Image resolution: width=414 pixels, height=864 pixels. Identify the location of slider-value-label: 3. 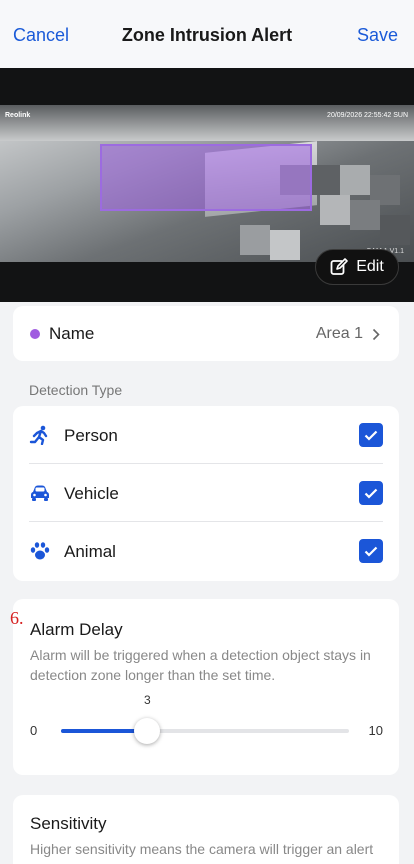
(147, 700).